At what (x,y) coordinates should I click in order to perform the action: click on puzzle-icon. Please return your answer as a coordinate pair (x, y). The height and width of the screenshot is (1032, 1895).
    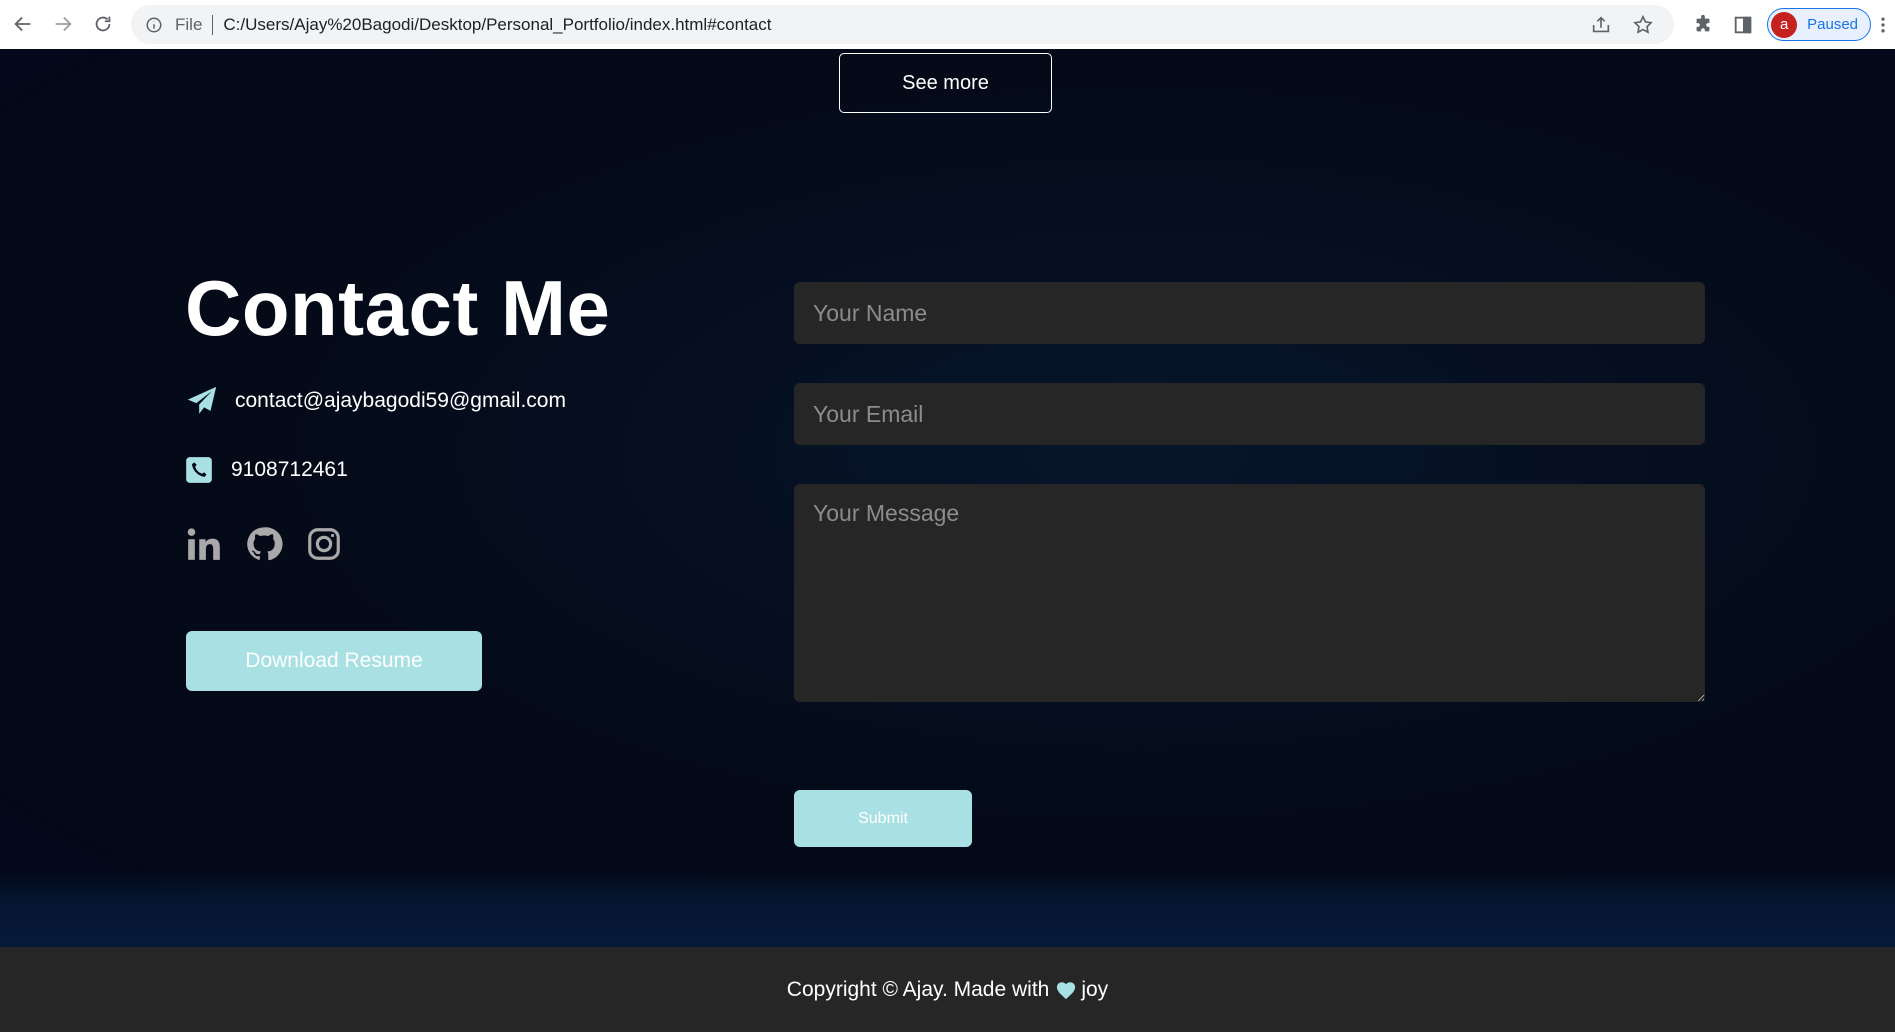
    Looking at the image, I should click on (1703, 22).